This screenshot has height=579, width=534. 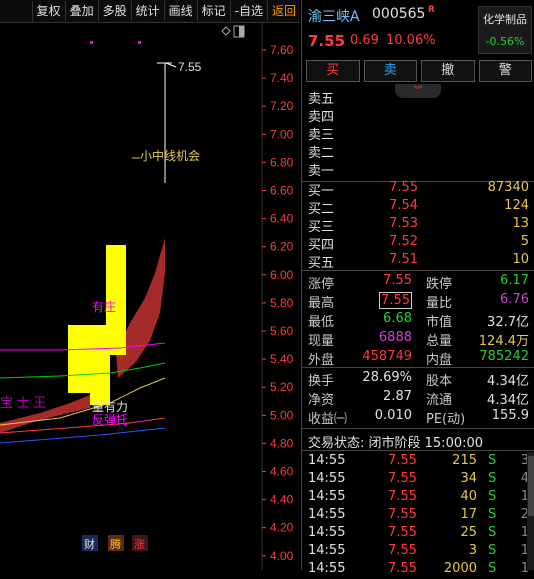 What do you see at coordinates (248, 11) in the screenshot?
I see `remove-watchlist-button: -自选` at bounding box center [248, 11].